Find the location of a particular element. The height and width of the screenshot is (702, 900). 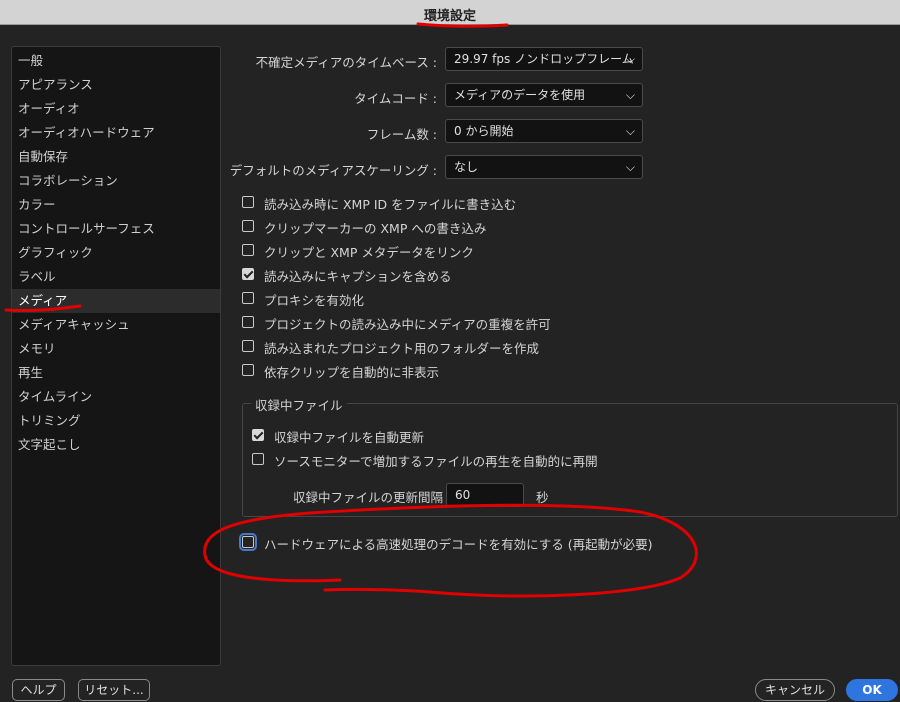

include-captions-checkbox is located at coordinates (248, 274).